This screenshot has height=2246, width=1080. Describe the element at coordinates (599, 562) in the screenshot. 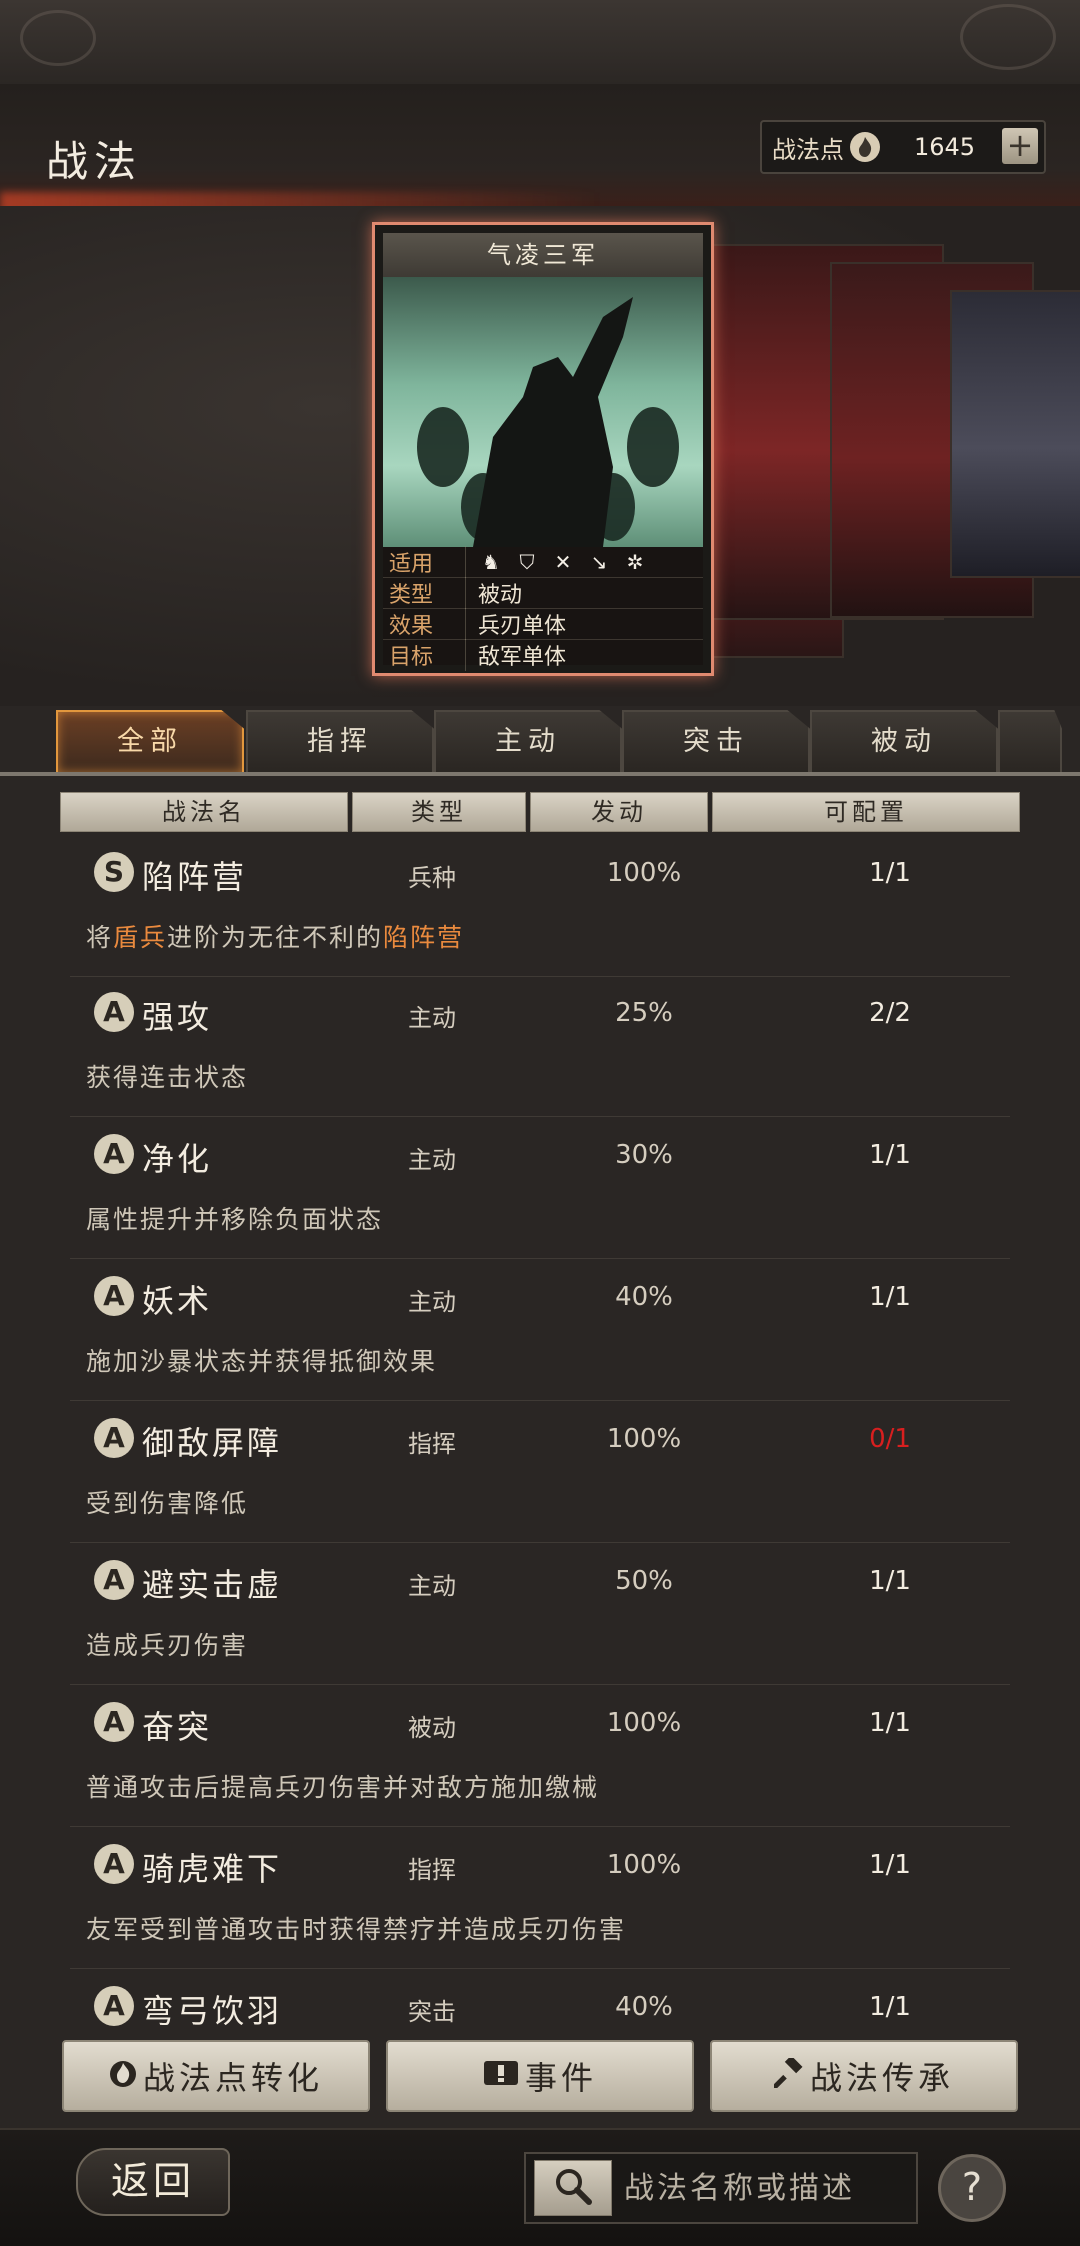

I see `spear-icon: ↘` at that location.